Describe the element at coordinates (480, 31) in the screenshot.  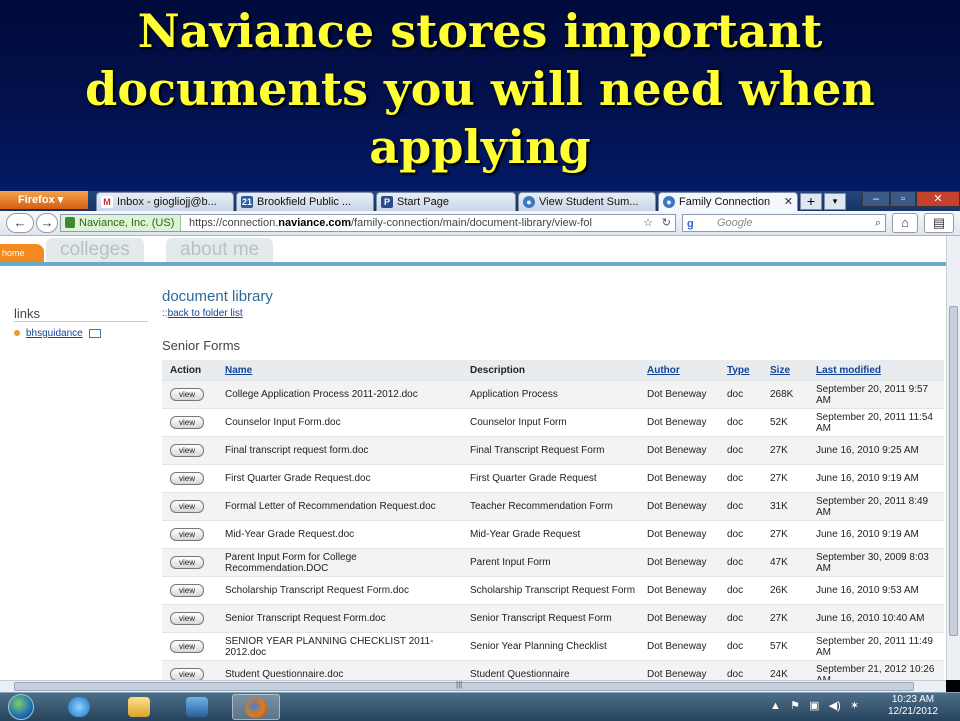
I see `slide-title-line-1: Naviance stores important` at that location.